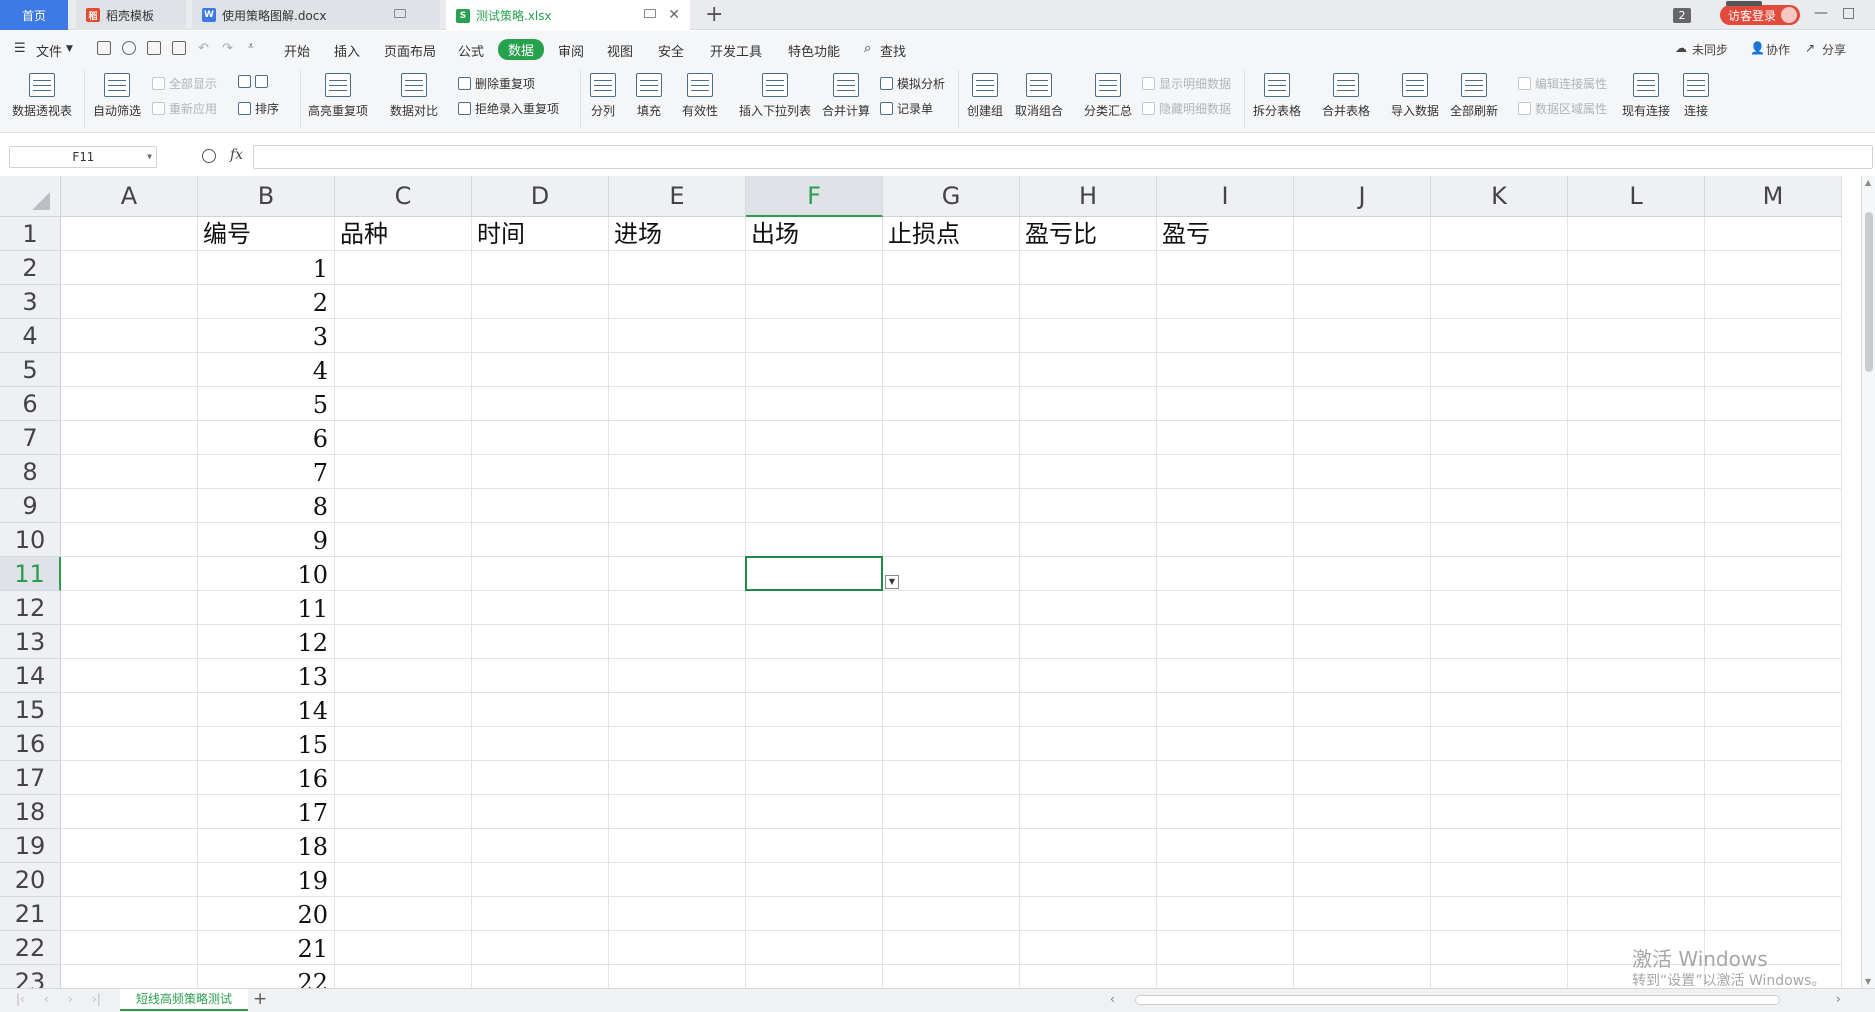 The width and height of the screenshot is (1875, 1012). Describe the element at coordinates (1225, 846) in the screenshot. I see `cell-i19` at that location.